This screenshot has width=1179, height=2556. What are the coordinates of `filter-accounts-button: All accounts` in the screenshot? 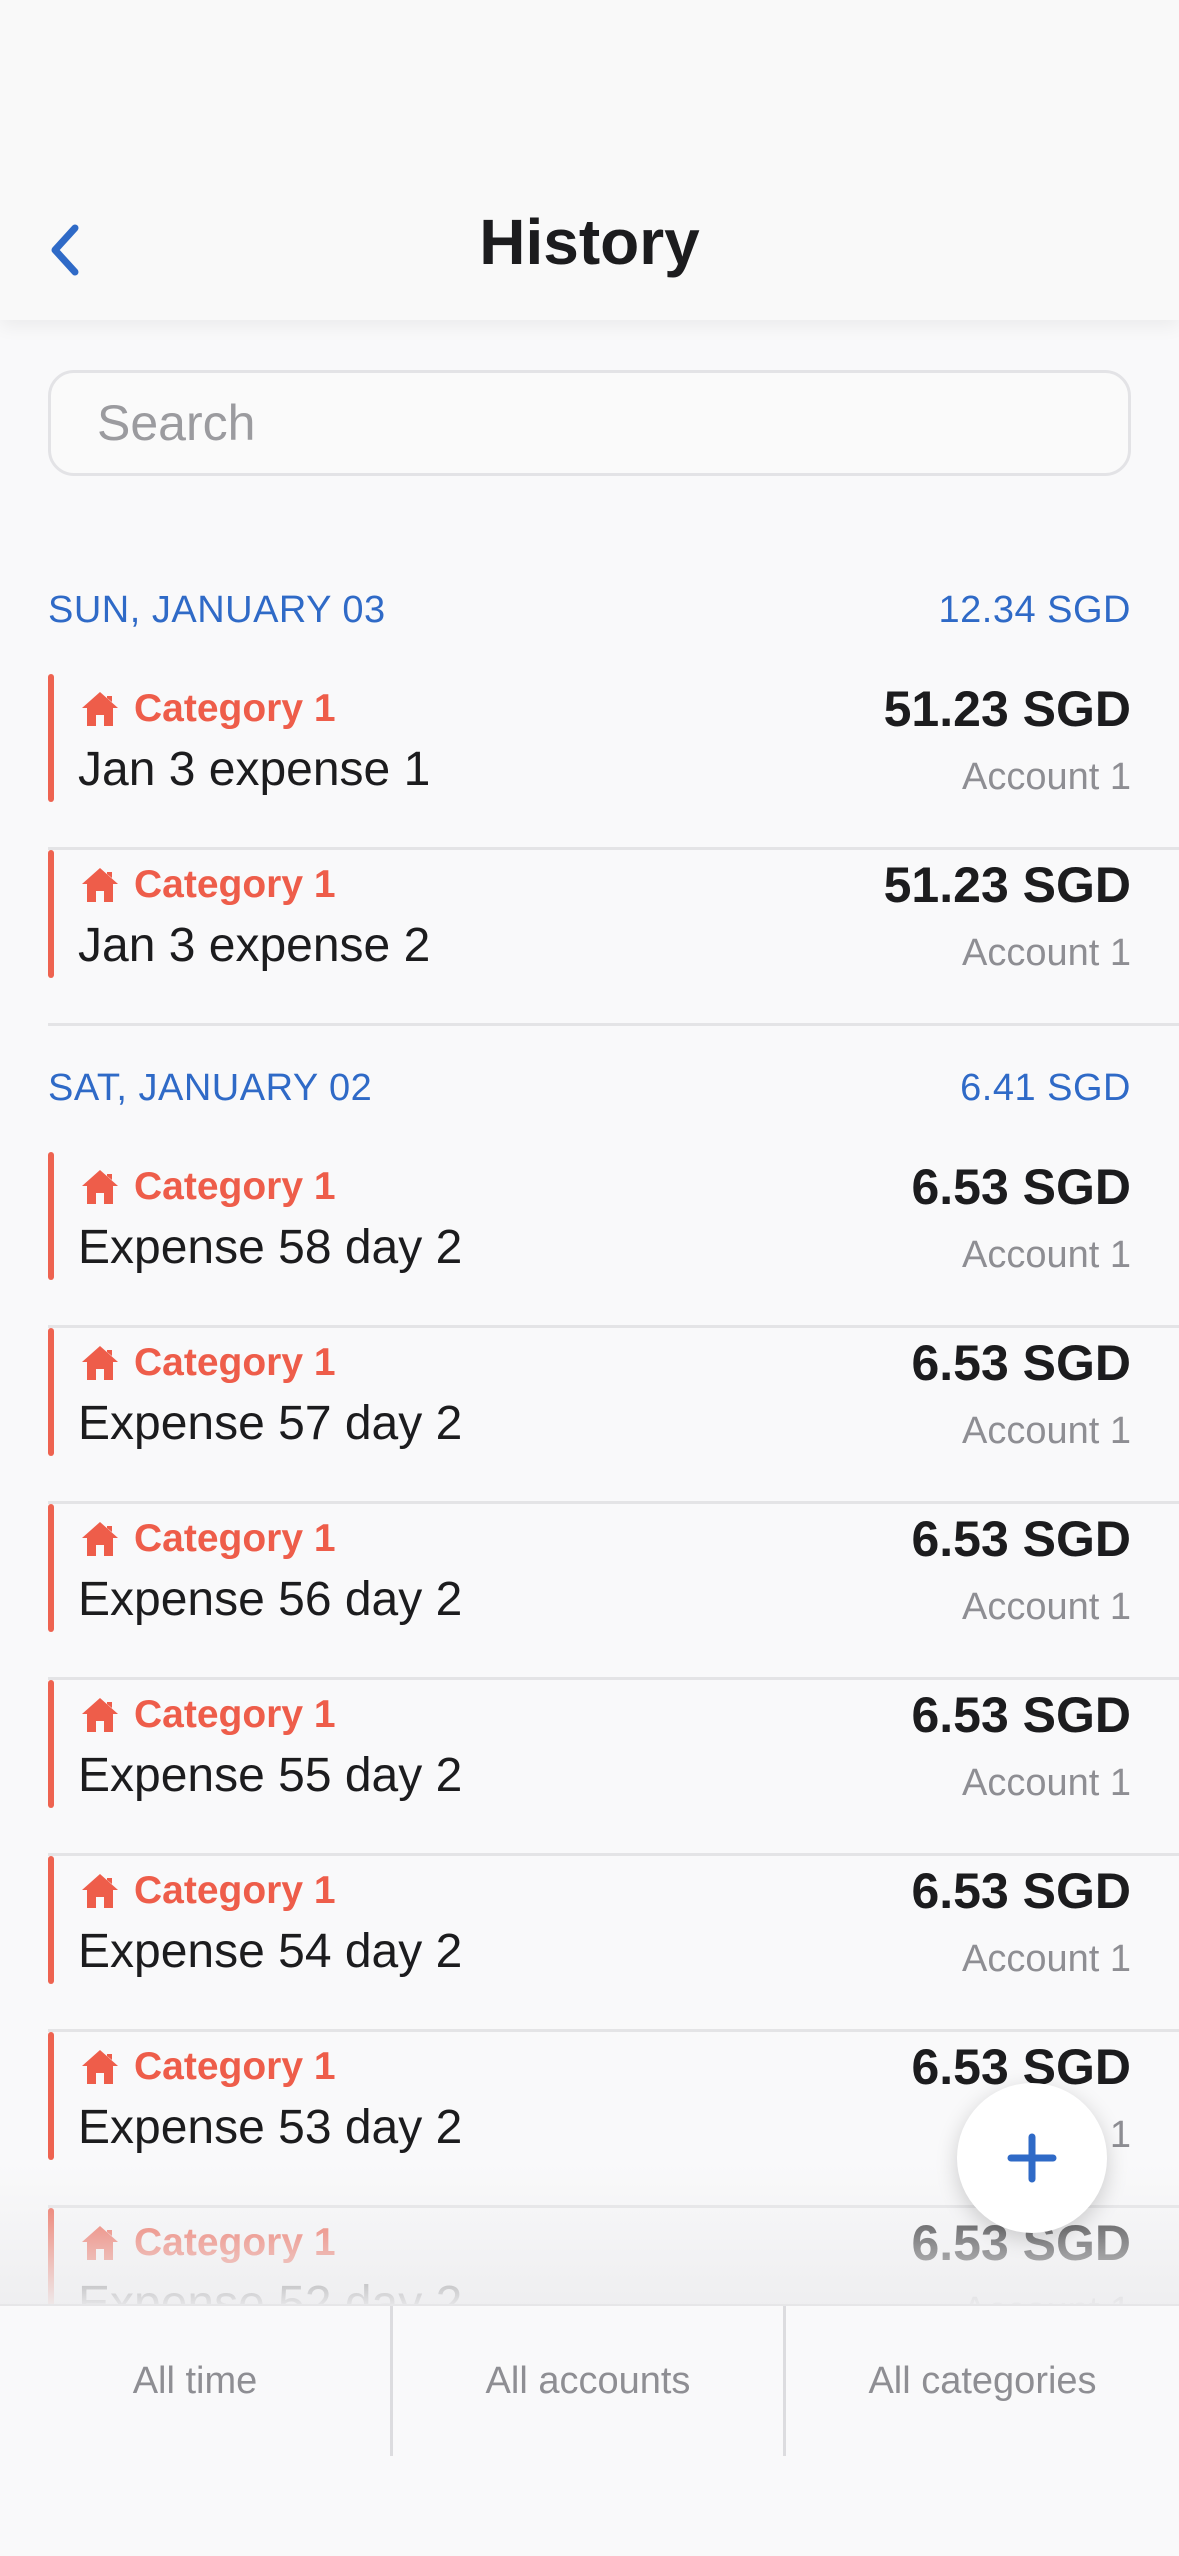 It's located at (589, 2381).